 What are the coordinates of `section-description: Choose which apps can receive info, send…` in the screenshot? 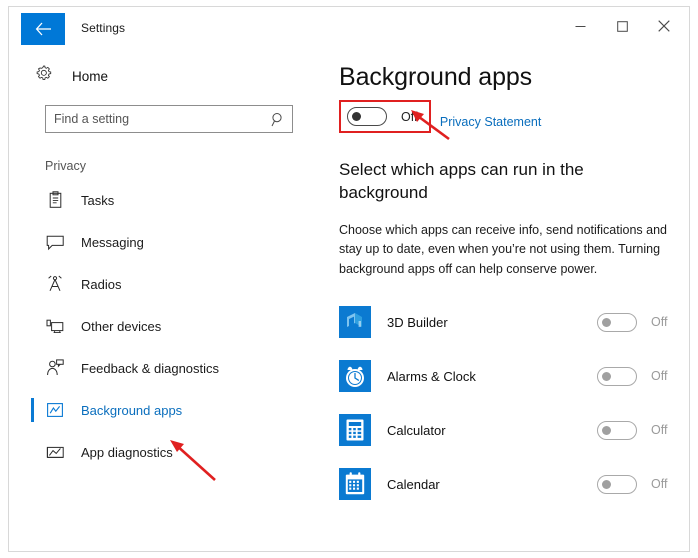 It's located at (503, 249).